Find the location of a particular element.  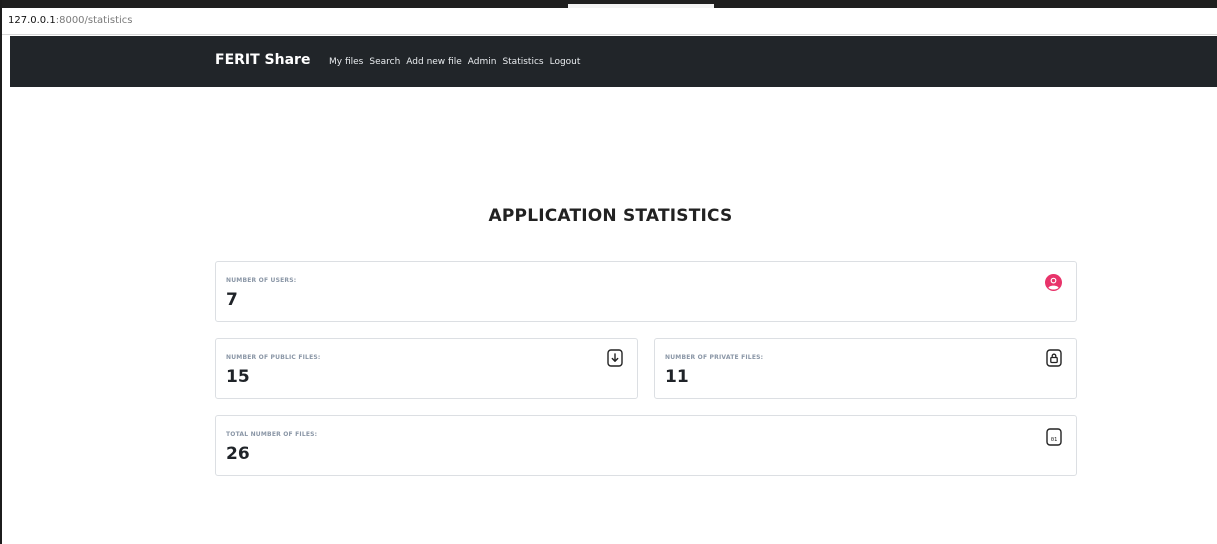

stat-value-total-files: 26 is located at coordinates (238, 454).